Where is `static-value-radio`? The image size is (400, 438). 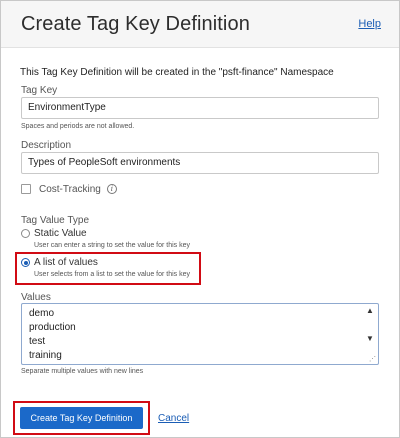
static-value-radio is located at coordinates (25, 233).